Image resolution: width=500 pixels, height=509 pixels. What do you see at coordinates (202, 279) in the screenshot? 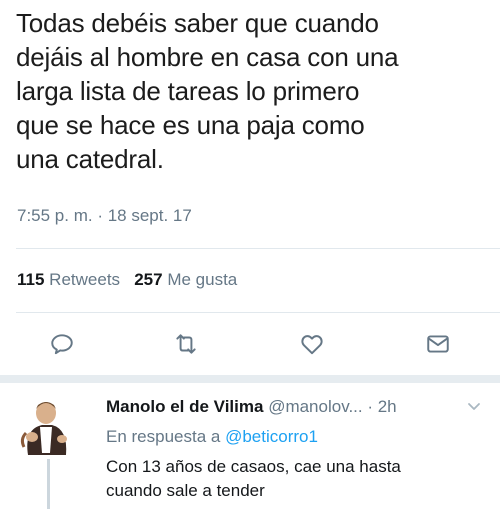
I see `likes-label: Me gusta` at bounding box center [202, 279].